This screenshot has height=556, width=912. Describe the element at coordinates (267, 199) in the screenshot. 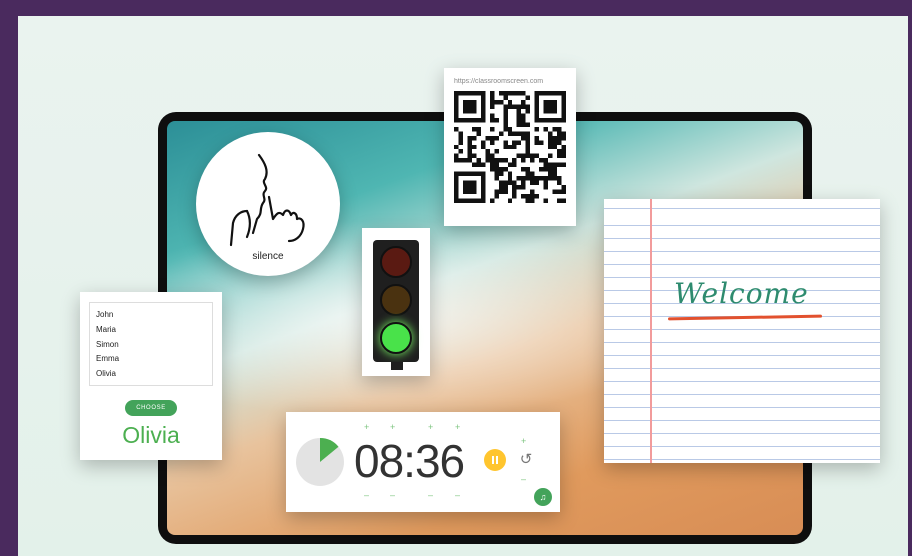

I see `silence-gesture-icon` at that location.